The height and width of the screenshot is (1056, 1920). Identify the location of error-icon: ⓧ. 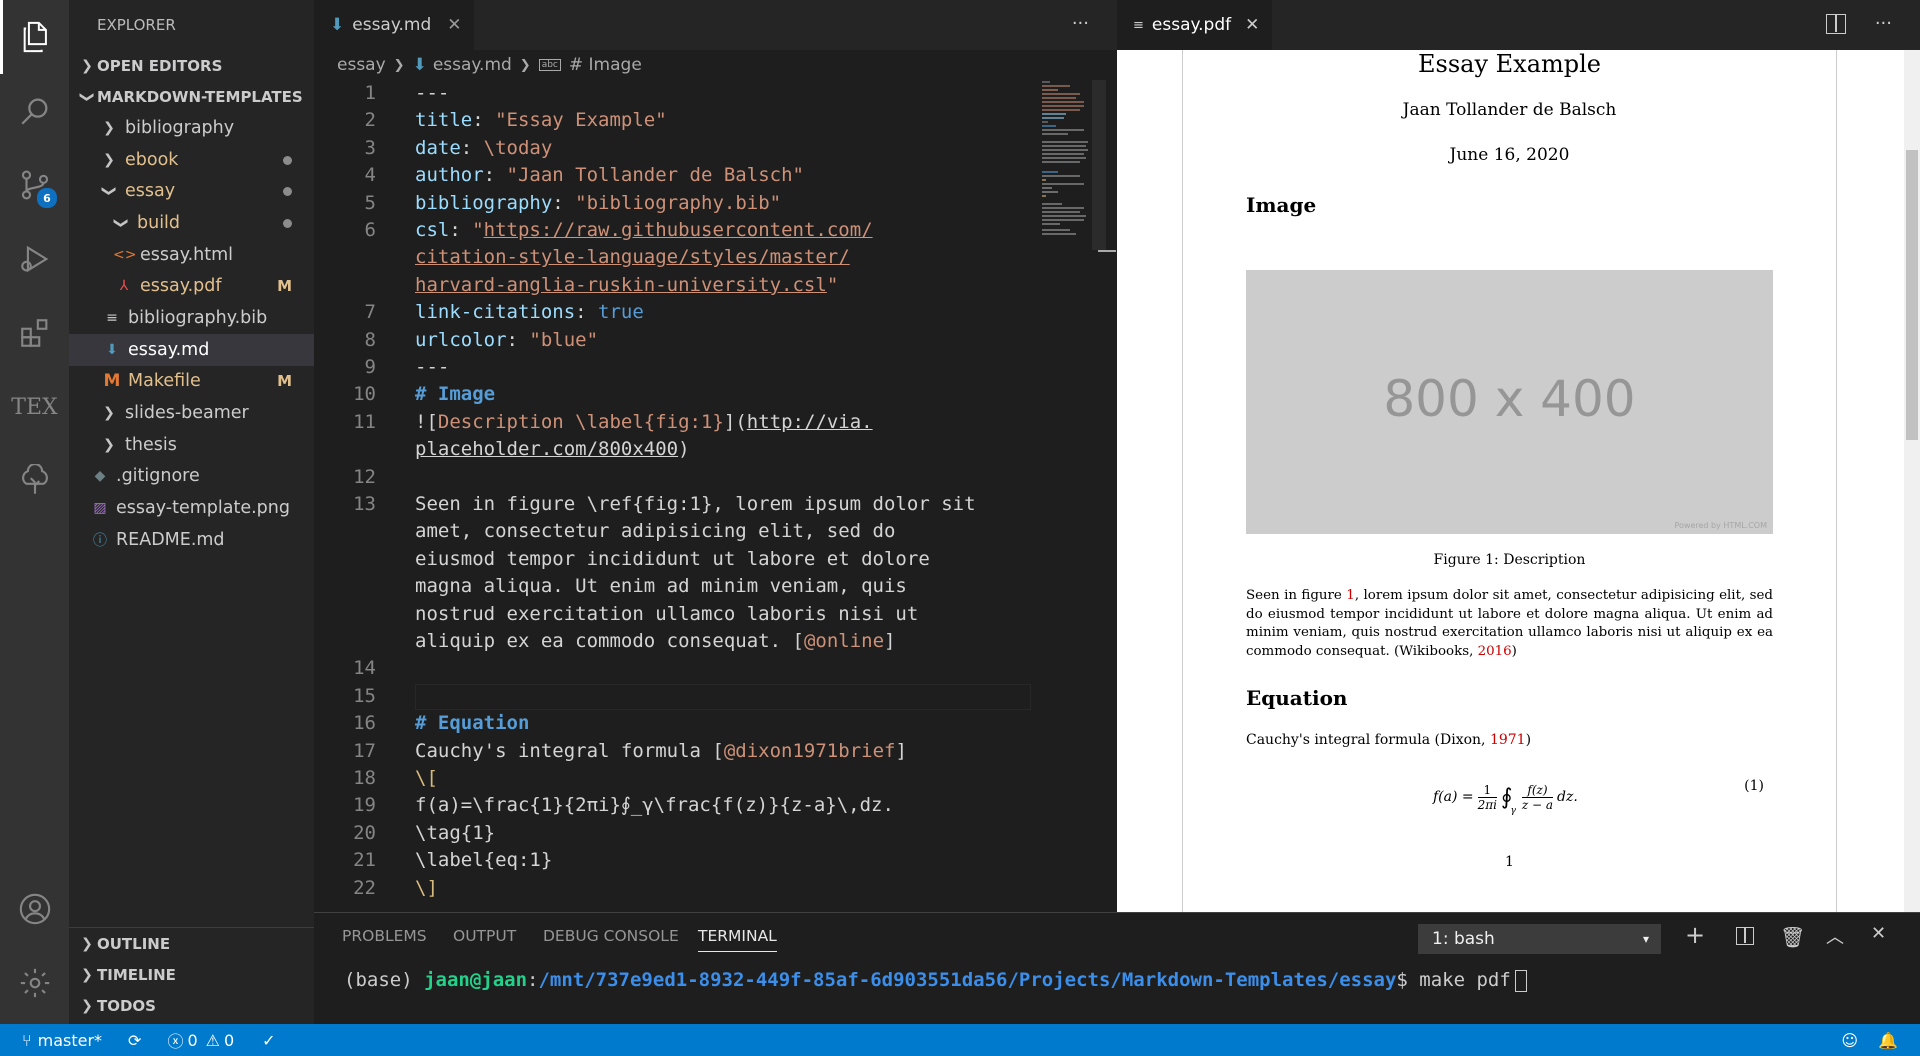
(175, 1040).